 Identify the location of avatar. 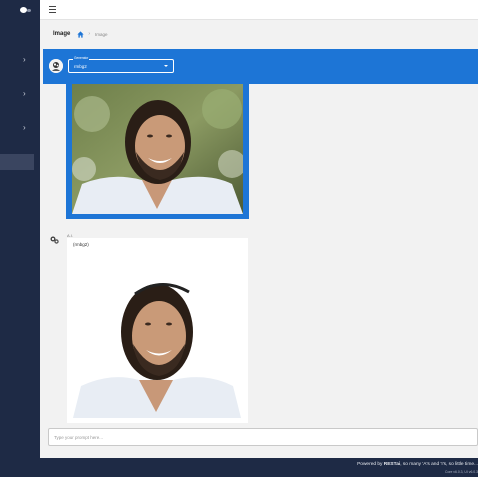
(56, 66).